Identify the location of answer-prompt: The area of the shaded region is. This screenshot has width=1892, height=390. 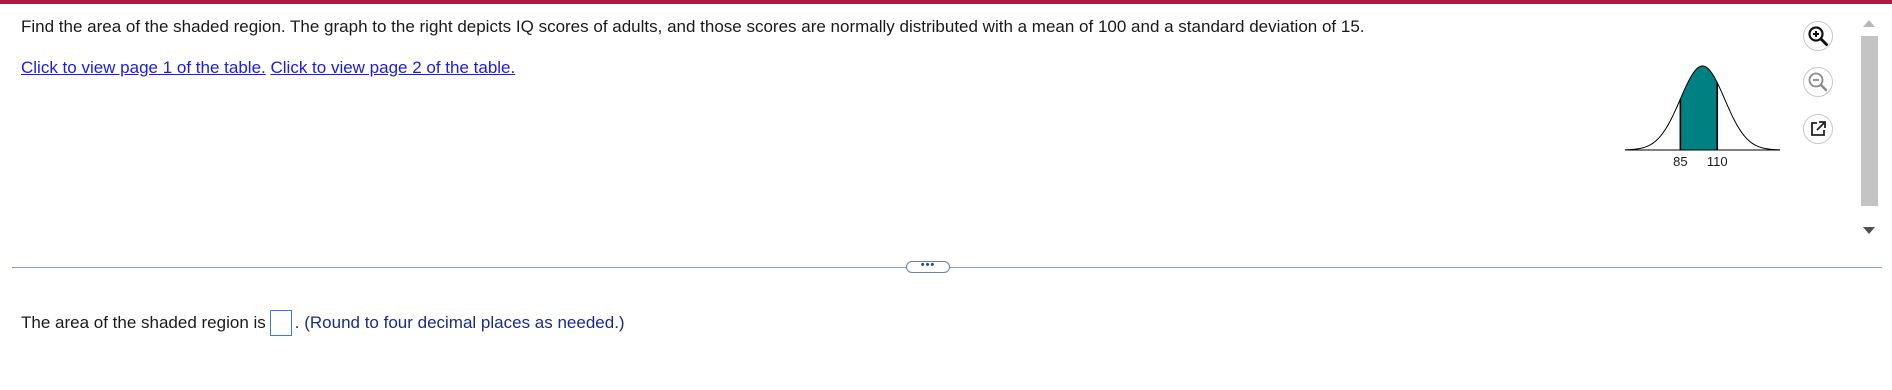
(143, 322).